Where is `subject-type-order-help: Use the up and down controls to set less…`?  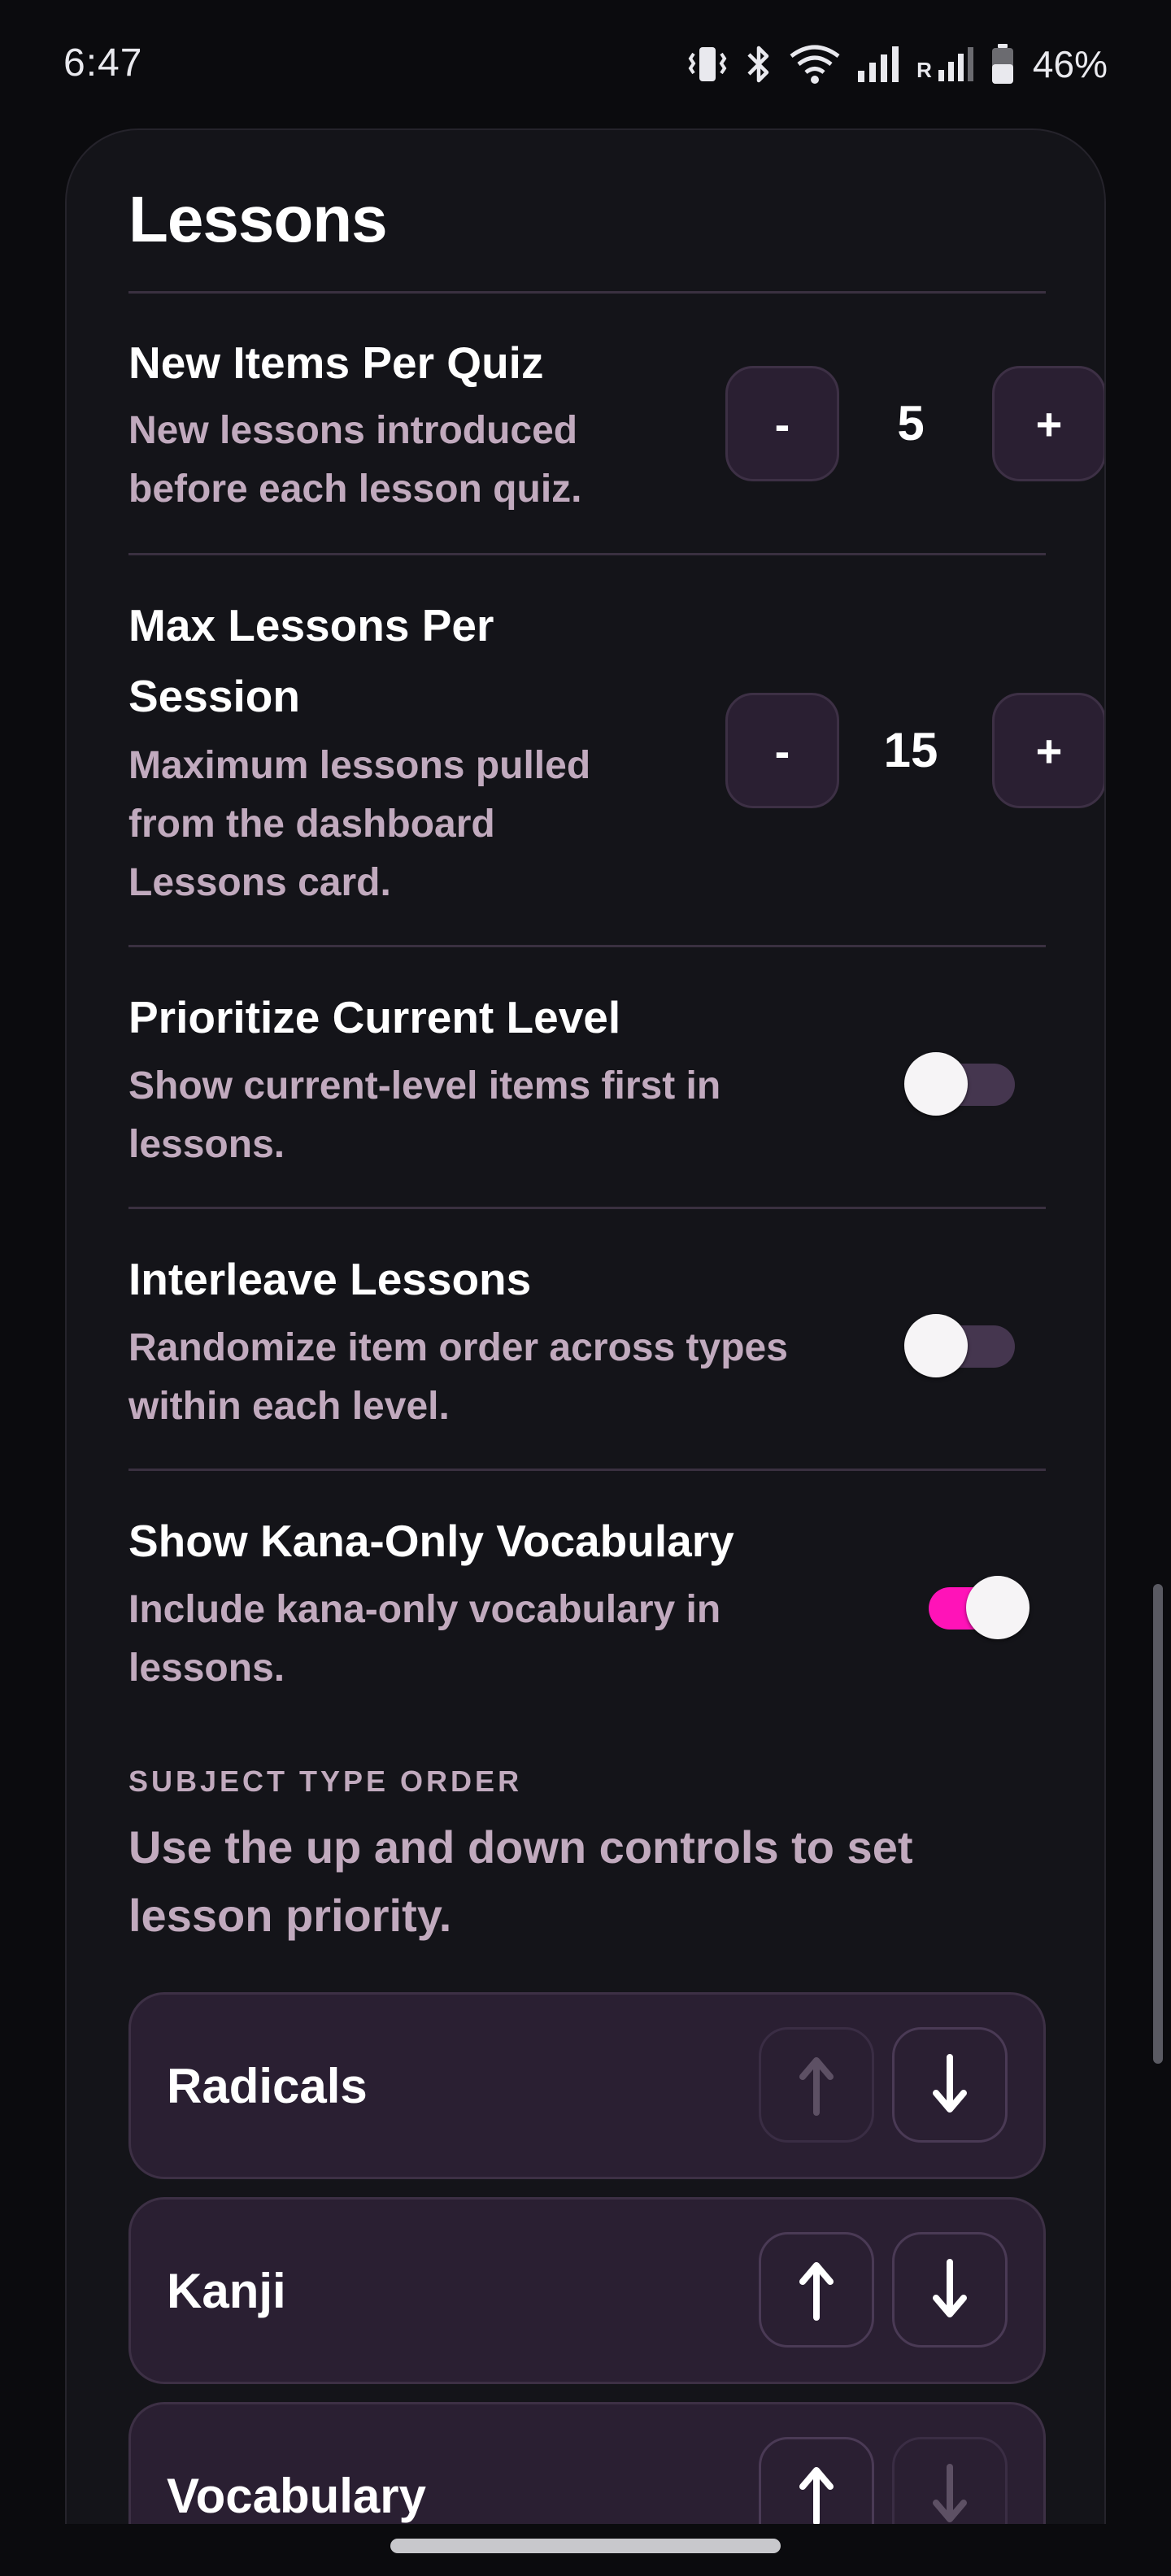 subject-type-order-help: Use the up and down controls to set less… is located at coordinates (521, 1881).